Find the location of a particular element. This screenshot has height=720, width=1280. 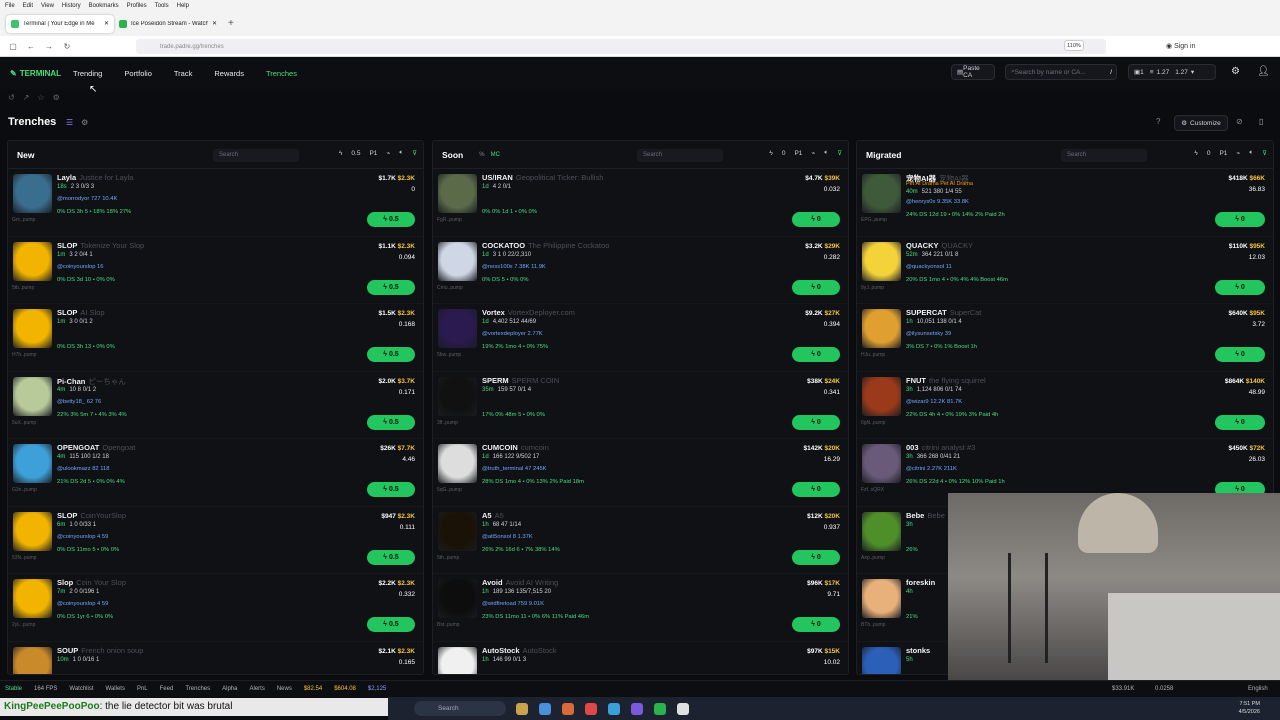

token-handle: @coinyourslop 16 is located at coordinates (80, 267).